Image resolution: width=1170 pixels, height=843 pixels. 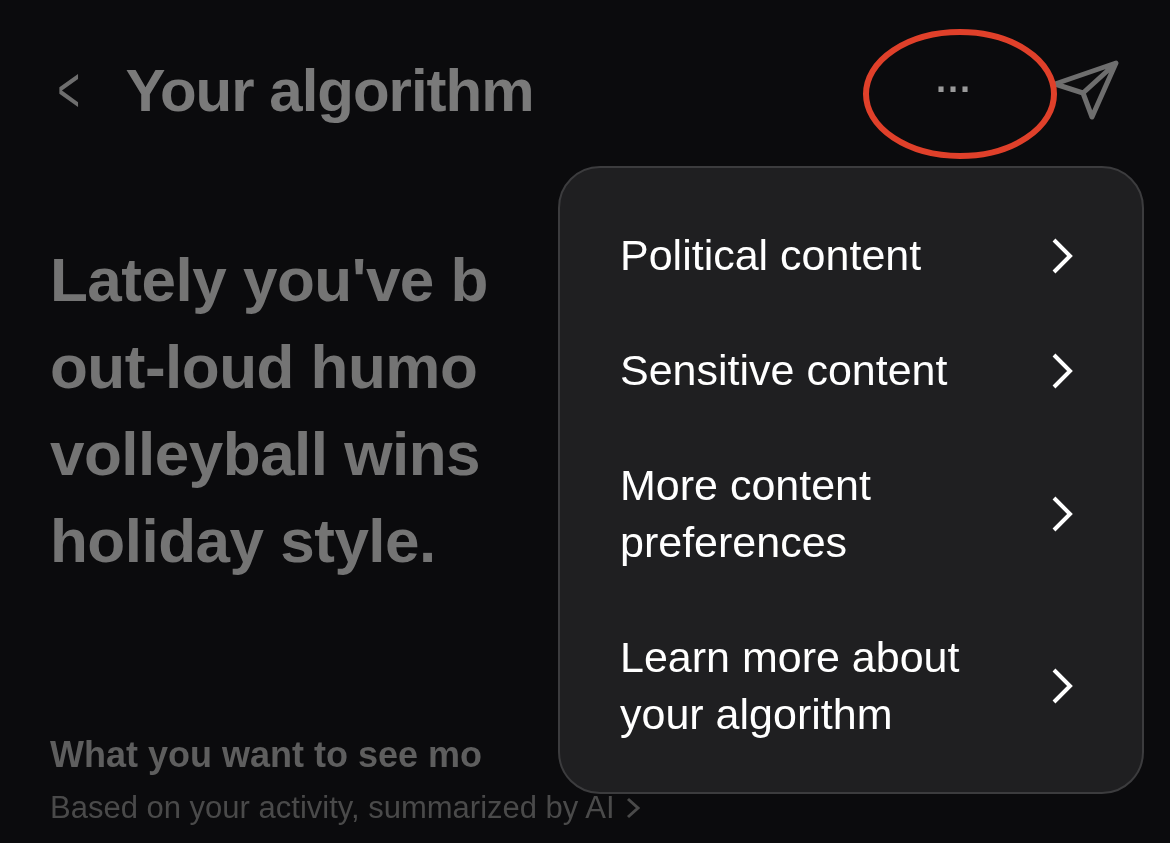 What do you see at coordinates (847, 255) in the screenshot?
I see `menu-item: Political content` at bounding box center [847, 255].